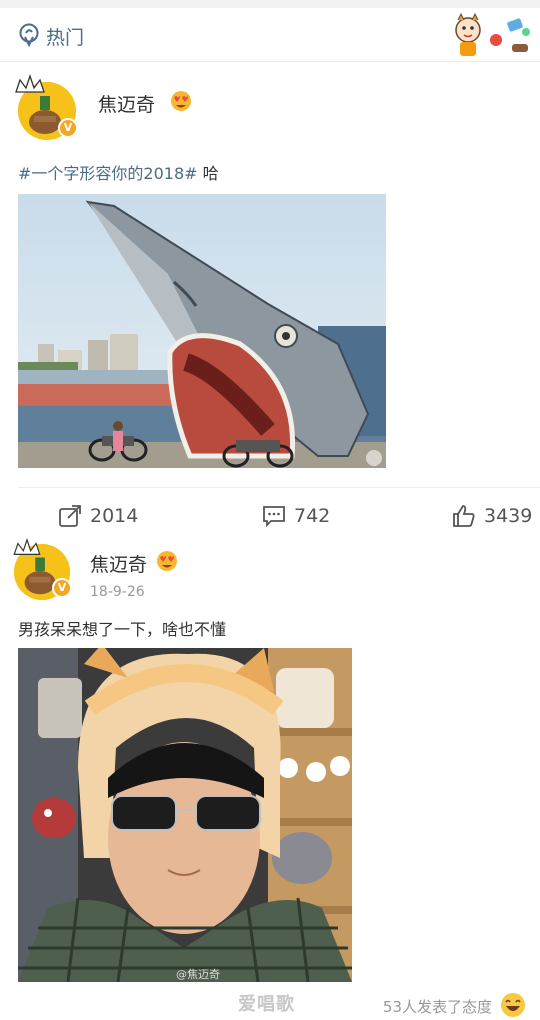 The width and height of the screenshot is (540, 1020). I want to click on repost-icon, so click(70, 516).